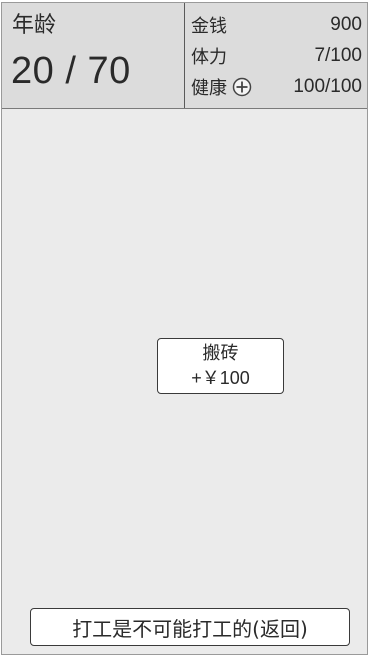 This screenshot has height=657, width=370. I want to click on age-value: 20 / 70, so click(71, 71).